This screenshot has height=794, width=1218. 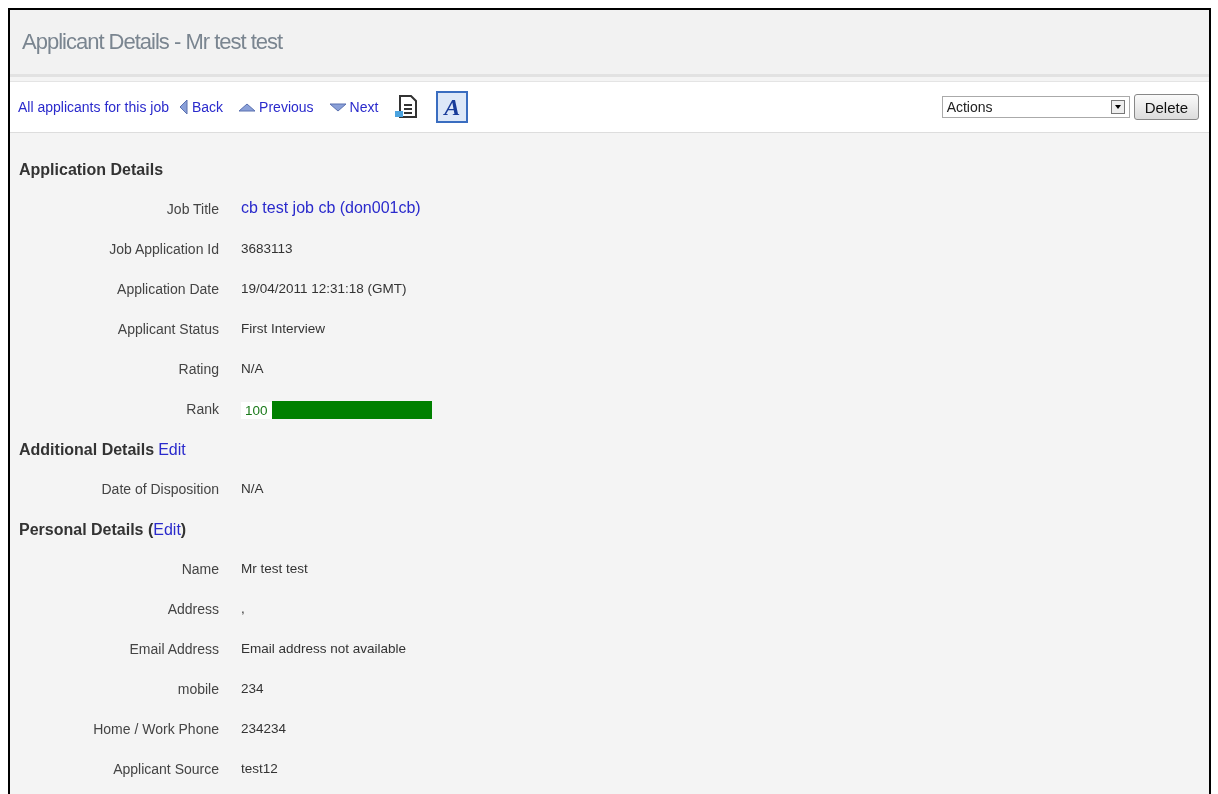 What do you see at coordinates (324, 648) in the screenshot?
I see `field-value: Email address not available` at bounding box center [324, 648].